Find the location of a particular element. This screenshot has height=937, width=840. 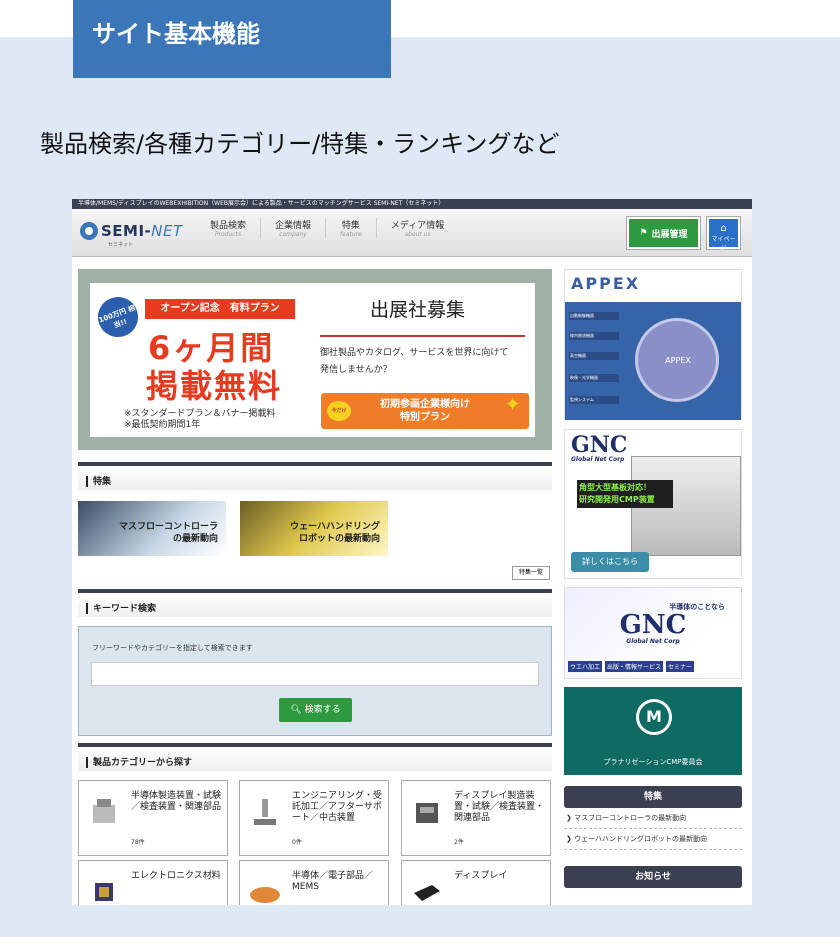

category-card: 半導体製造装置・試験／検査装置・関連部品 78件 is located at coordinates (153, 818).